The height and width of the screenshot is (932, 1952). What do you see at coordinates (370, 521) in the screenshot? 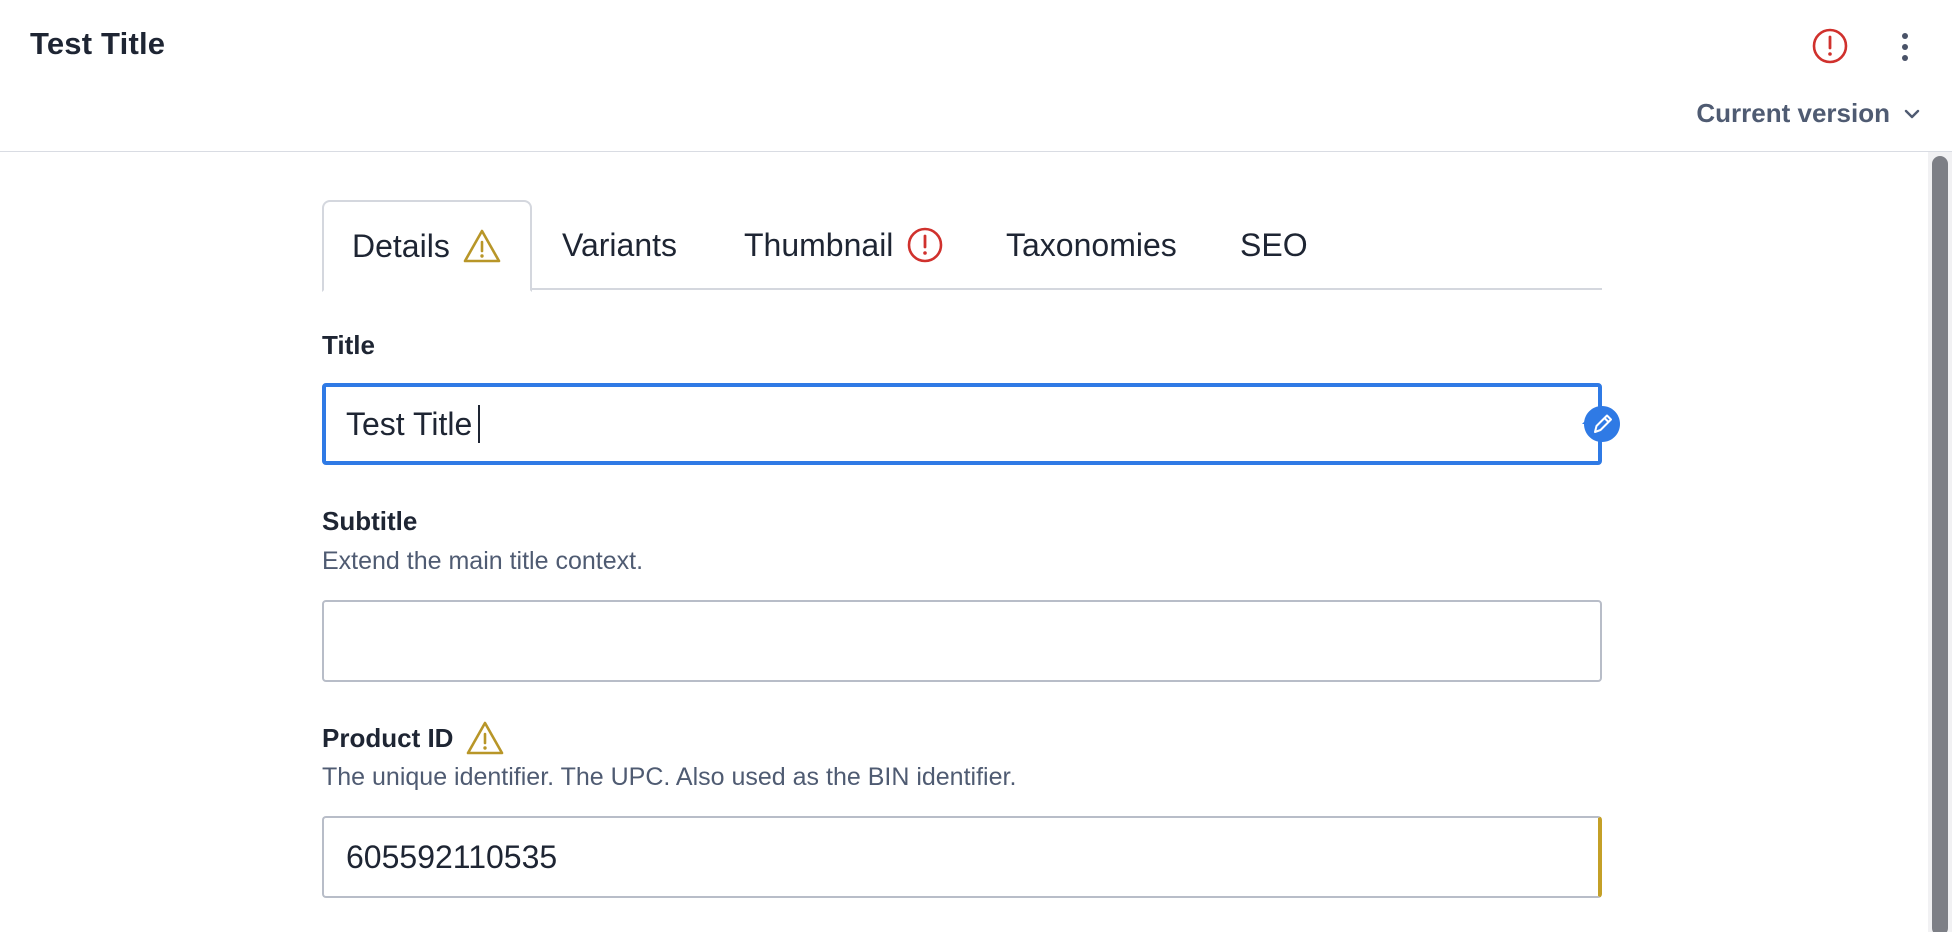
I see `subtitle-field-label: Subtitle` at bounding box center [370, 521].